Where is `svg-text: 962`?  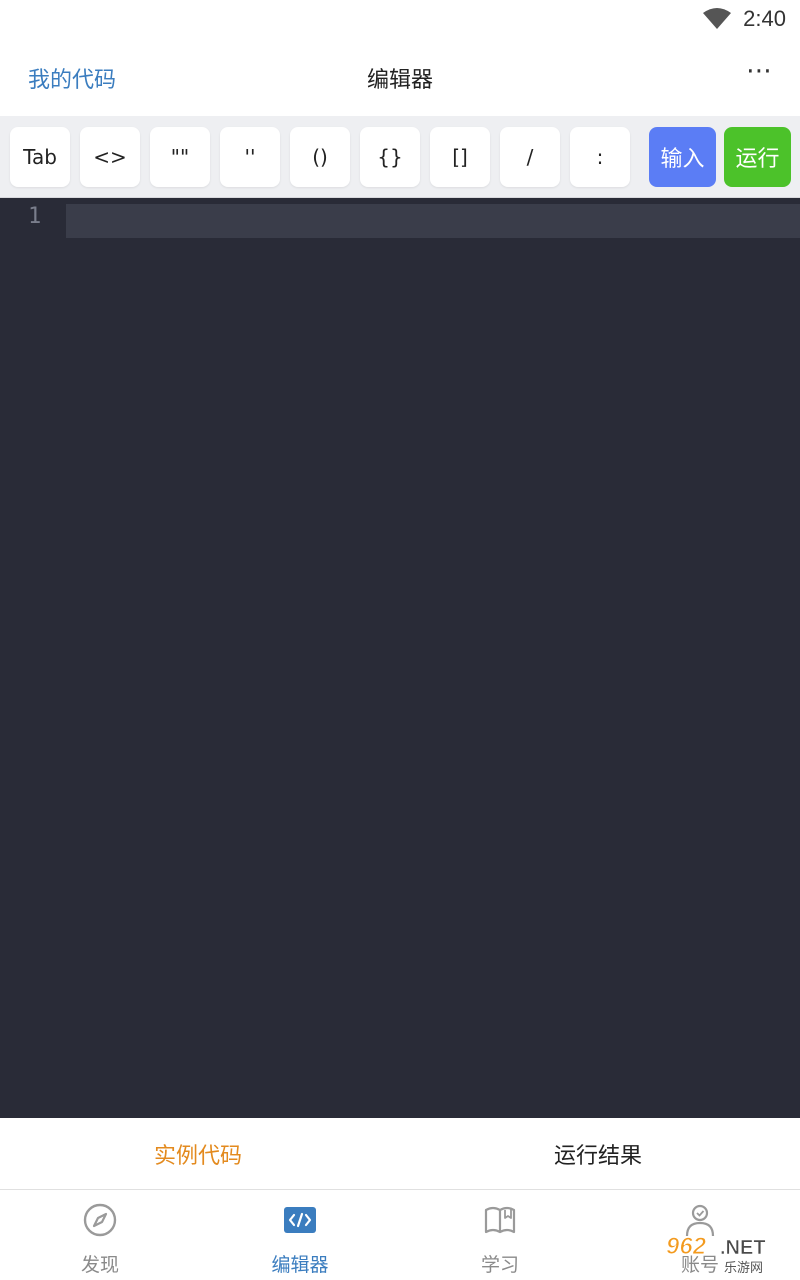 svg-text: 962 is located at coordinates (686, 1246).